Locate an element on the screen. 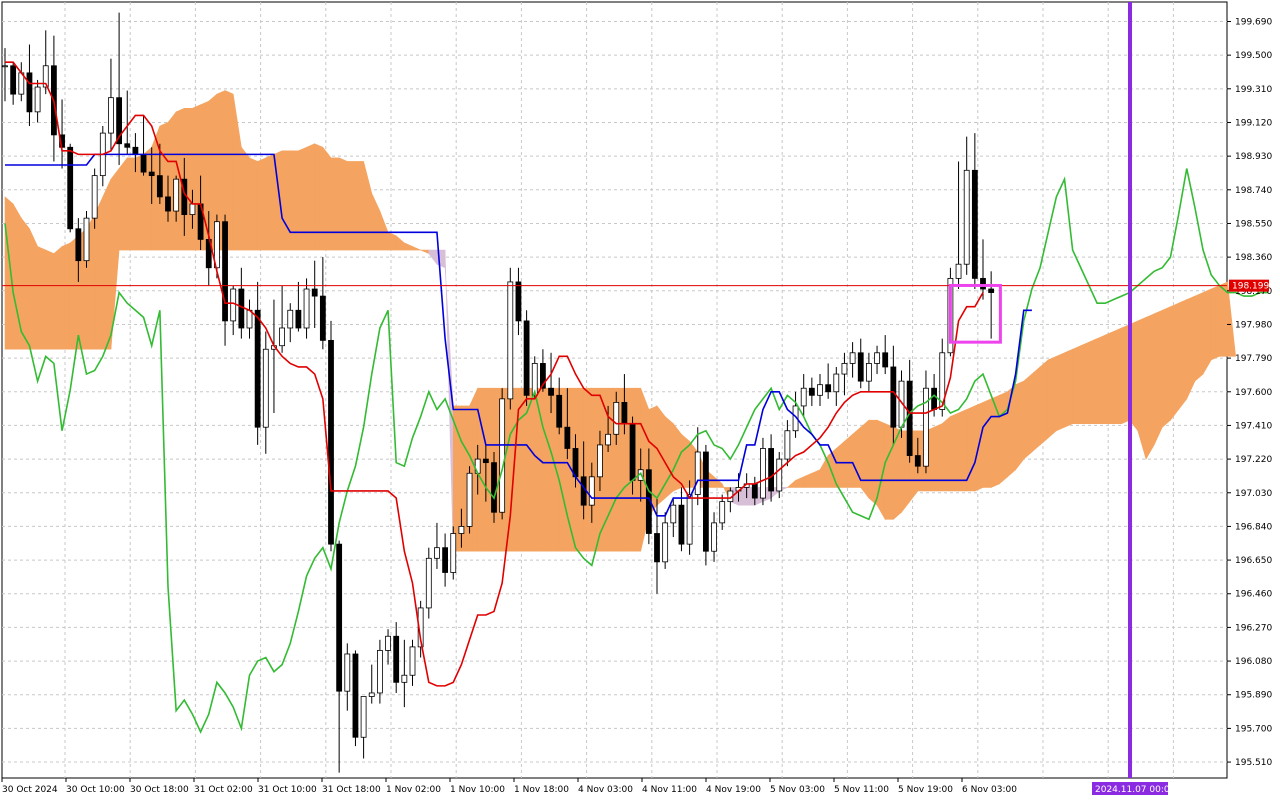  y-tick-label: 198.550 is located at coordinates (1253, 224).